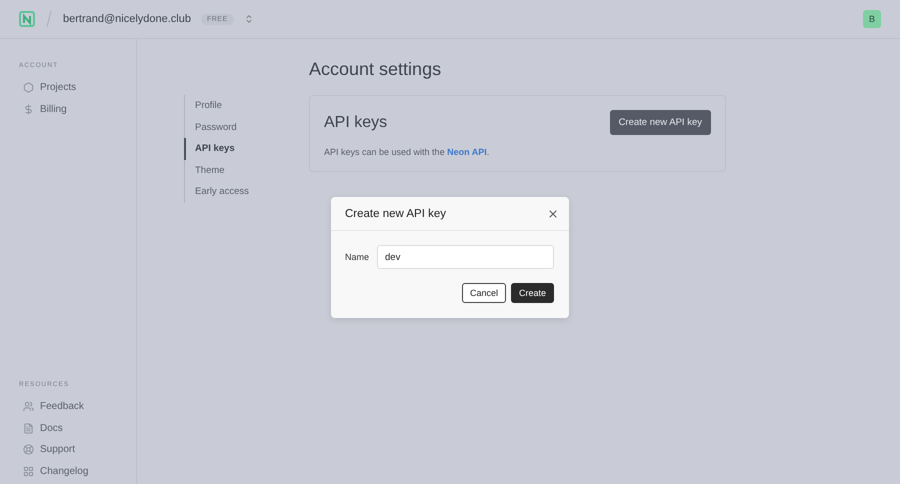 The height and width of the screenshot is (484, 900). What do you see at coordinates (49, 19) in the screenshot?
I see `slash-divider` at bounding box center [49, 19].